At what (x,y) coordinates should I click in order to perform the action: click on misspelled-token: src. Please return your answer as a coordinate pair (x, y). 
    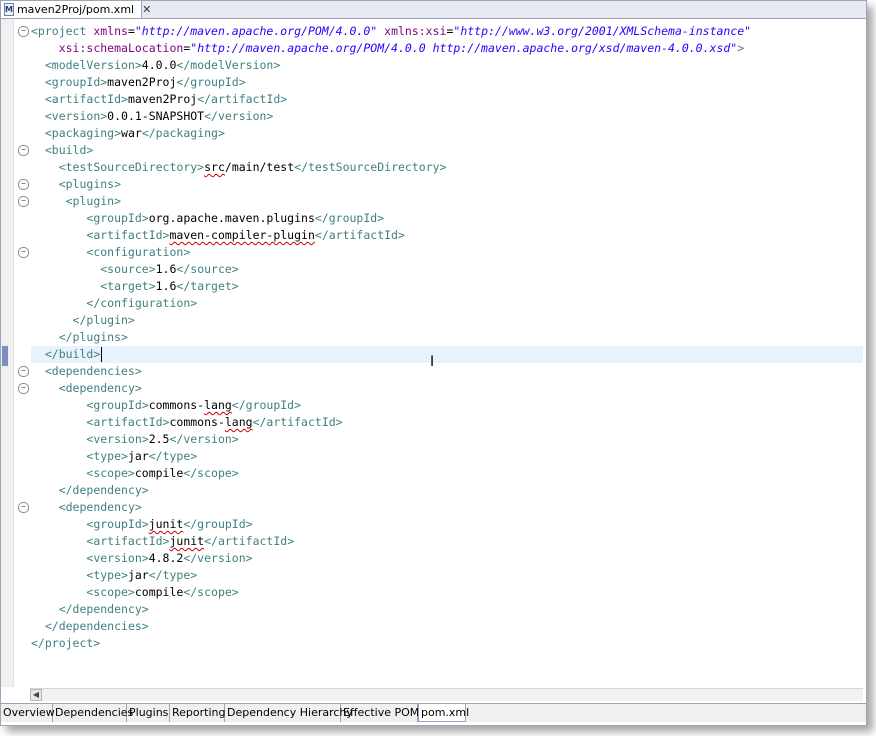
    Looking at the image, I should click on (214, 167).